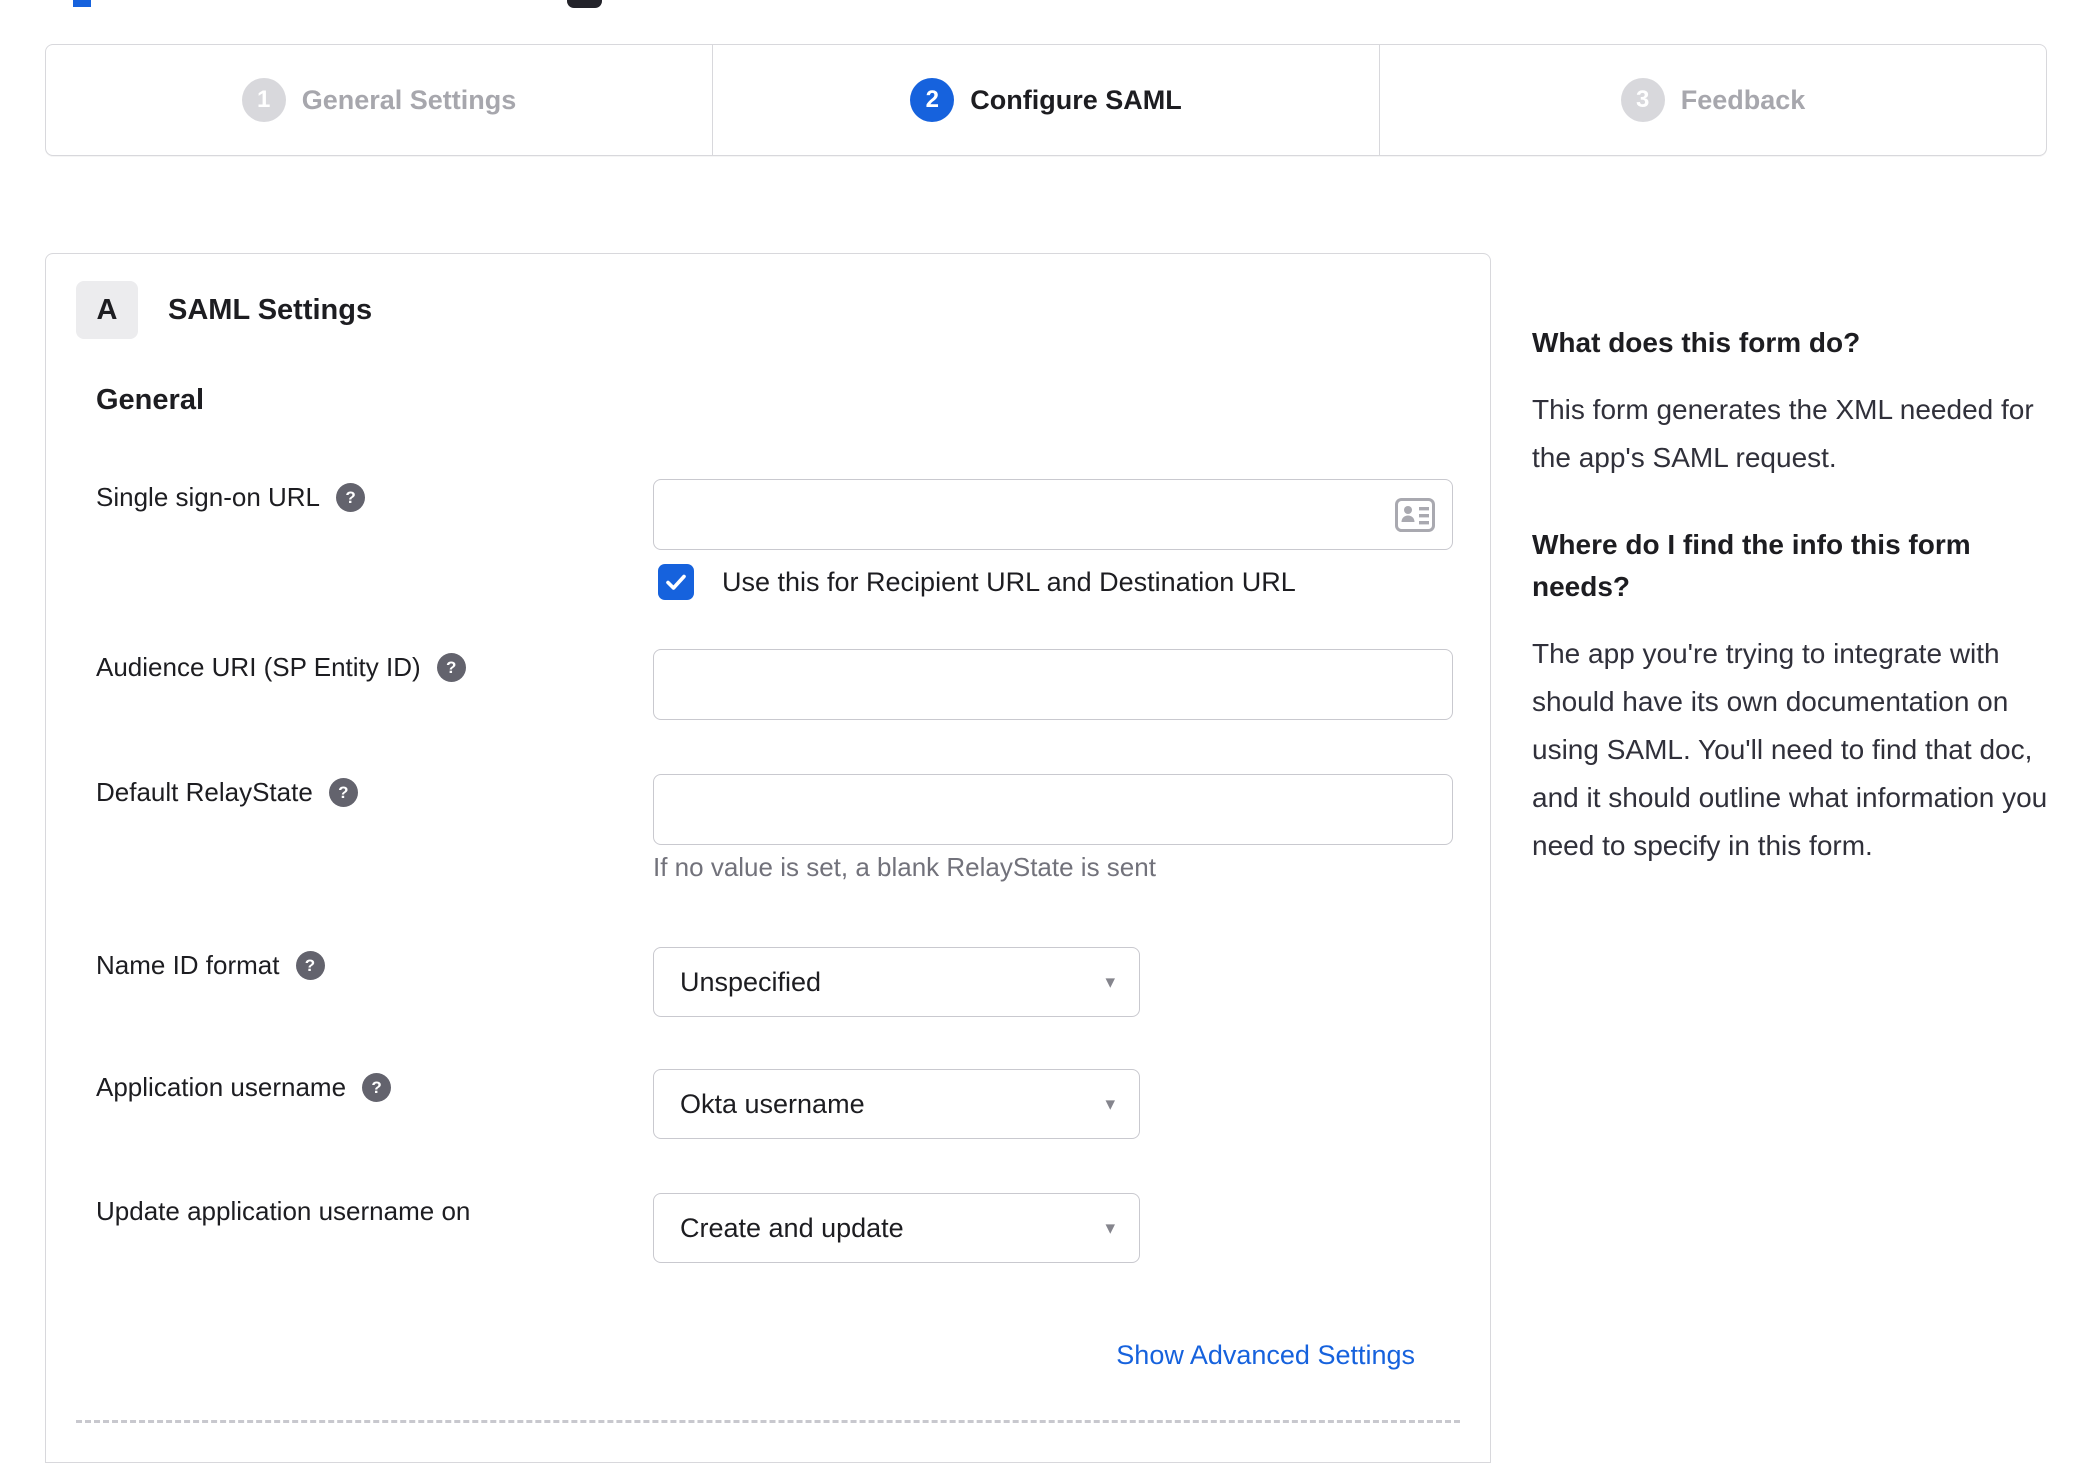  I want to click on nameid-label-row: Name ID format ?, so click(210, 965).